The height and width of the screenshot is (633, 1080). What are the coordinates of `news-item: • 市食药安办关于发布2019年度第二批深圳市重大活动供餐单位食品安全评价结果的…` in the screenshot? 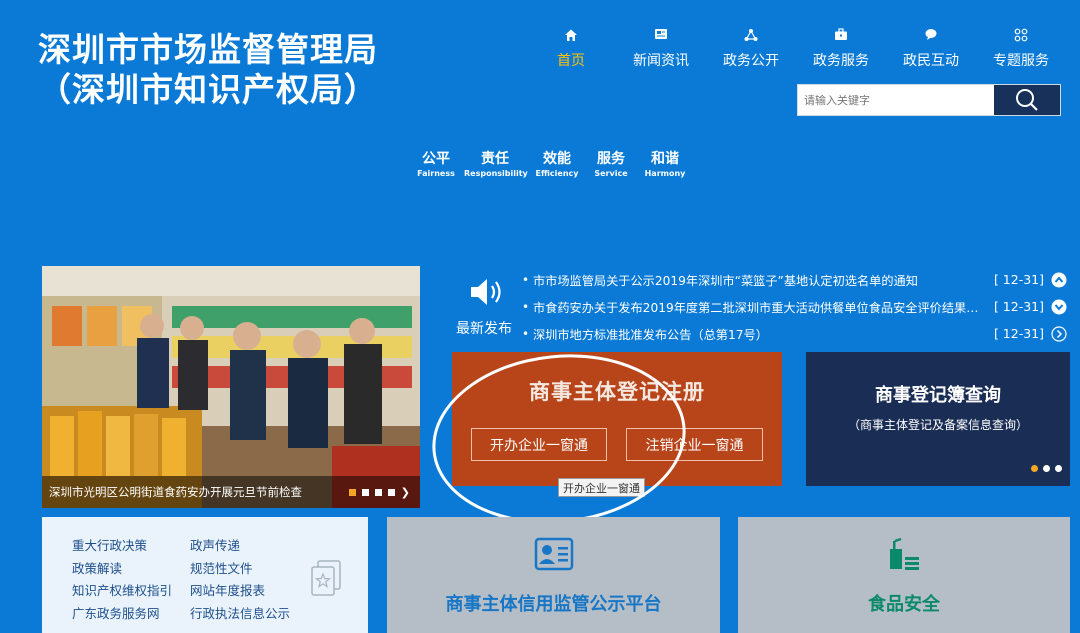 It's located at (797, 306).